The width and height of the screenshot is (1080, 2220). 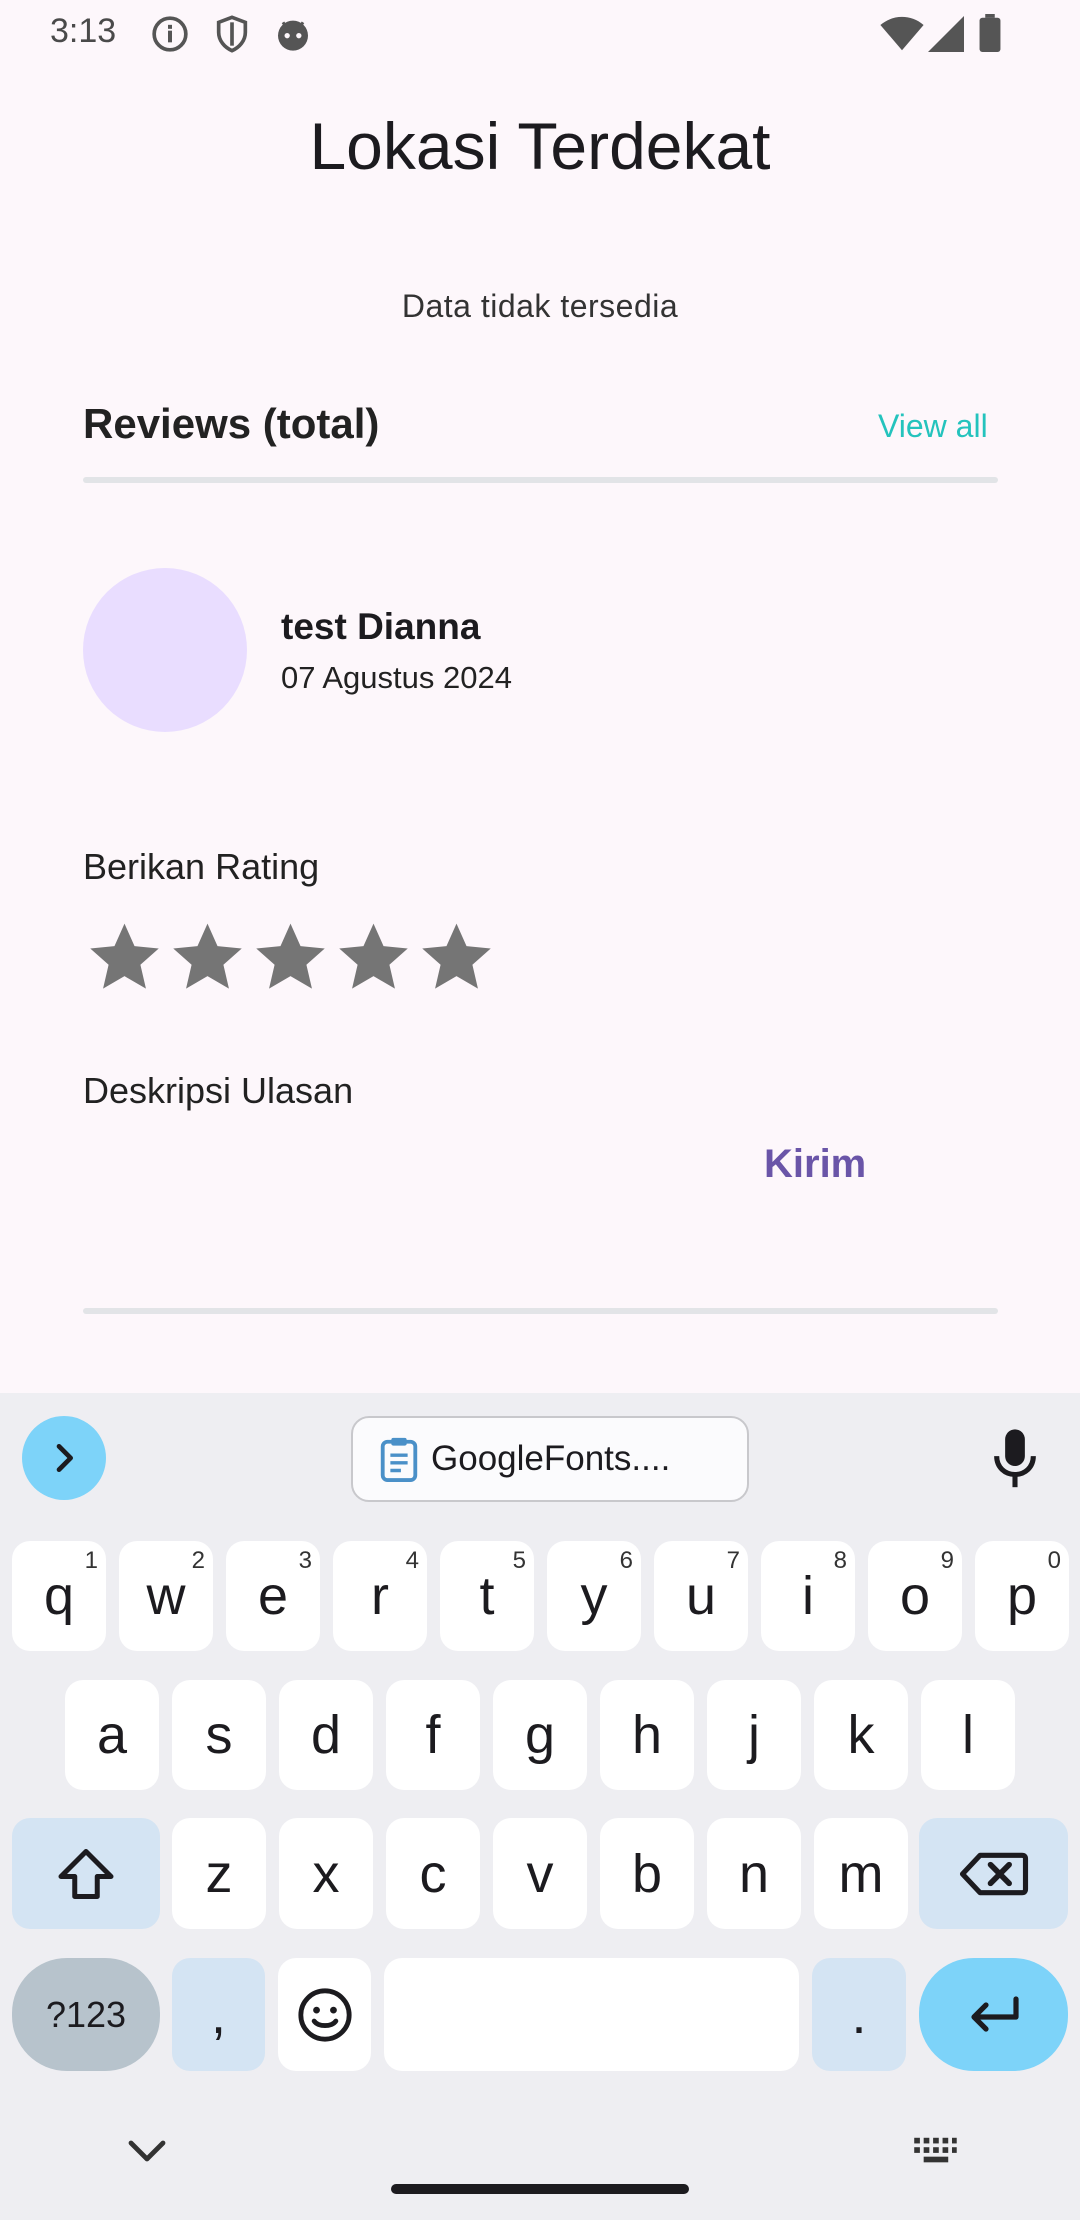 I want to click on key-h: h, so click(x=647, y=1735).